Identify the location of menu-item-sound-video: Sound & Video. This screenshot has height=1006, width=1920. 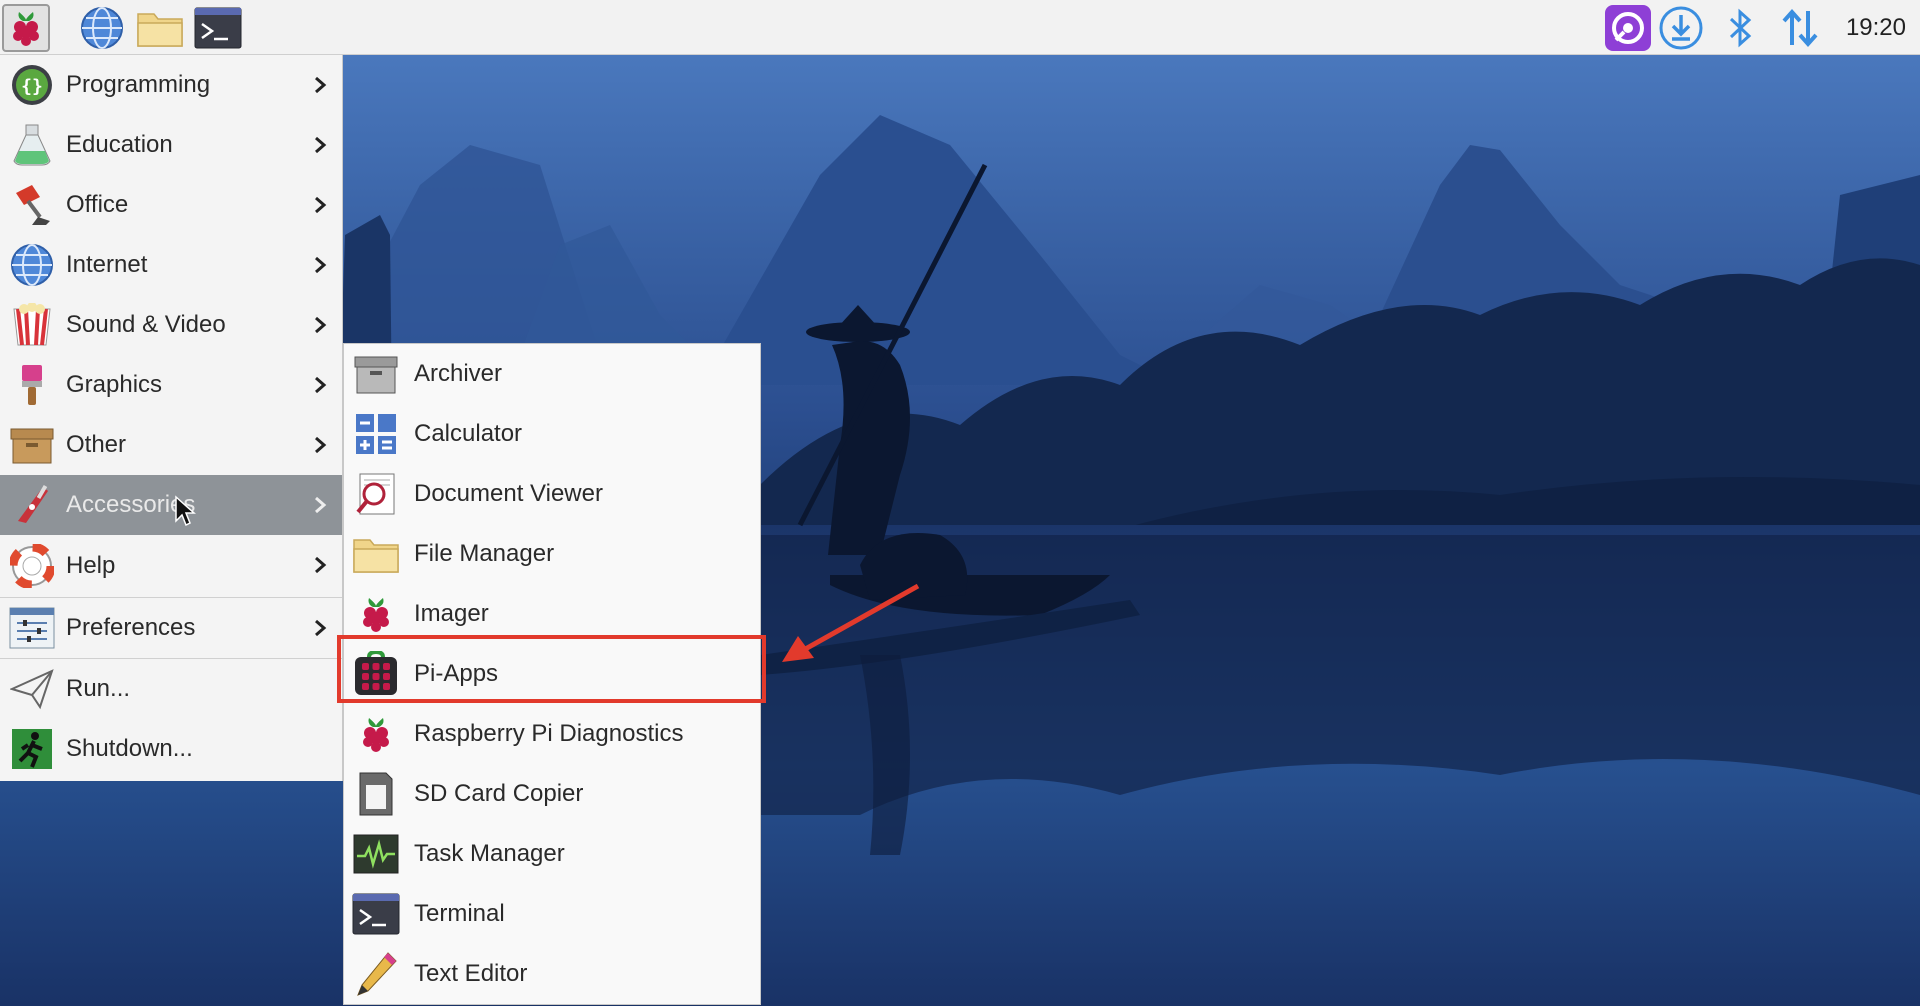
(171, 325).